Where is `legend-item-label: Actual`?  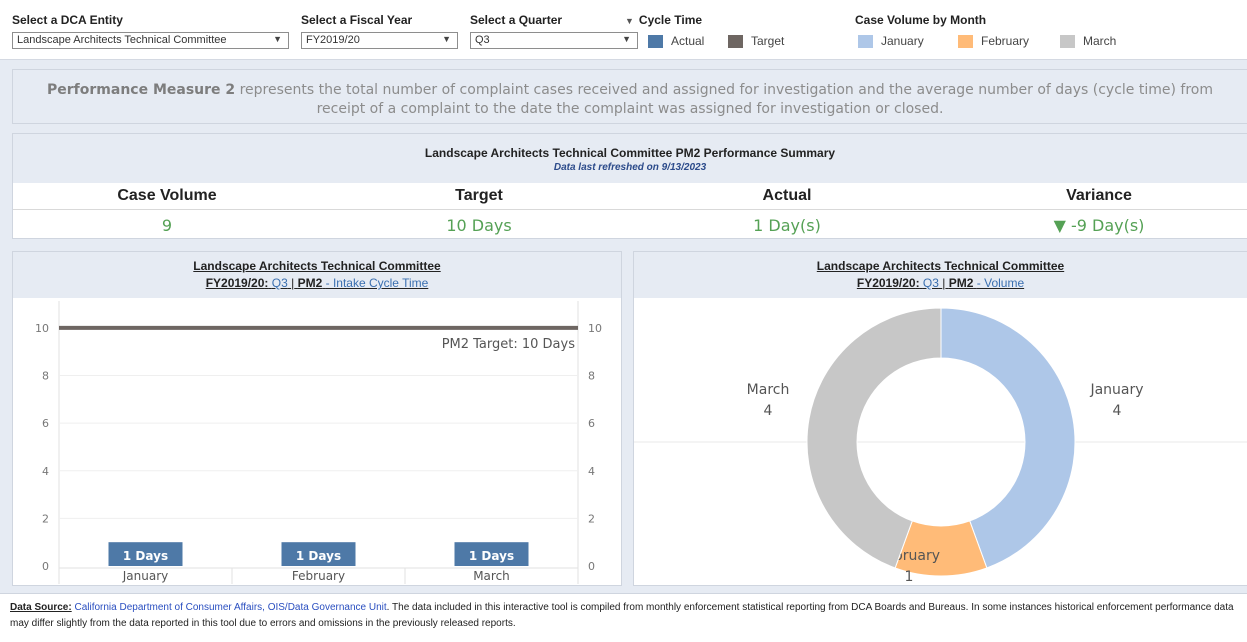
legend-item-label: Actual is located at coordinates (688, 41).